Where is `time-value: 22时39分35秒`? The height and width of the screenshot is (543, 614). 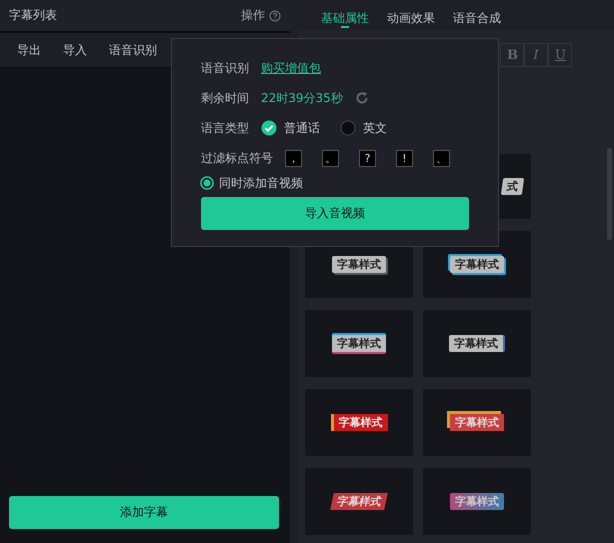
time-value: 22时39分35秒 is located at coordinates (302, 98).